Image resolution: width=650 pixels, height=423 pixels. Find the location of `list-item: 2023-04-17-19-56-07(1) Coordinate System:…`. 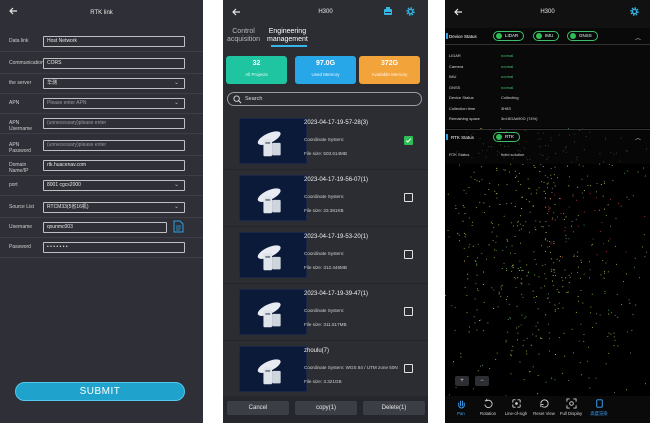

list-item: 2023-04-17-19-56-07(1) Coordinate System:… is located at coordinates (325, 199).